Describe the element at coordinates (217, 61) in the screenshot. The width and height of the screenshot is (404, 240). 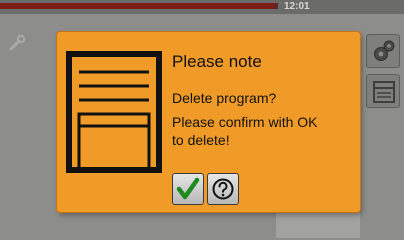
I see `dialog-title: Please note` at that location.